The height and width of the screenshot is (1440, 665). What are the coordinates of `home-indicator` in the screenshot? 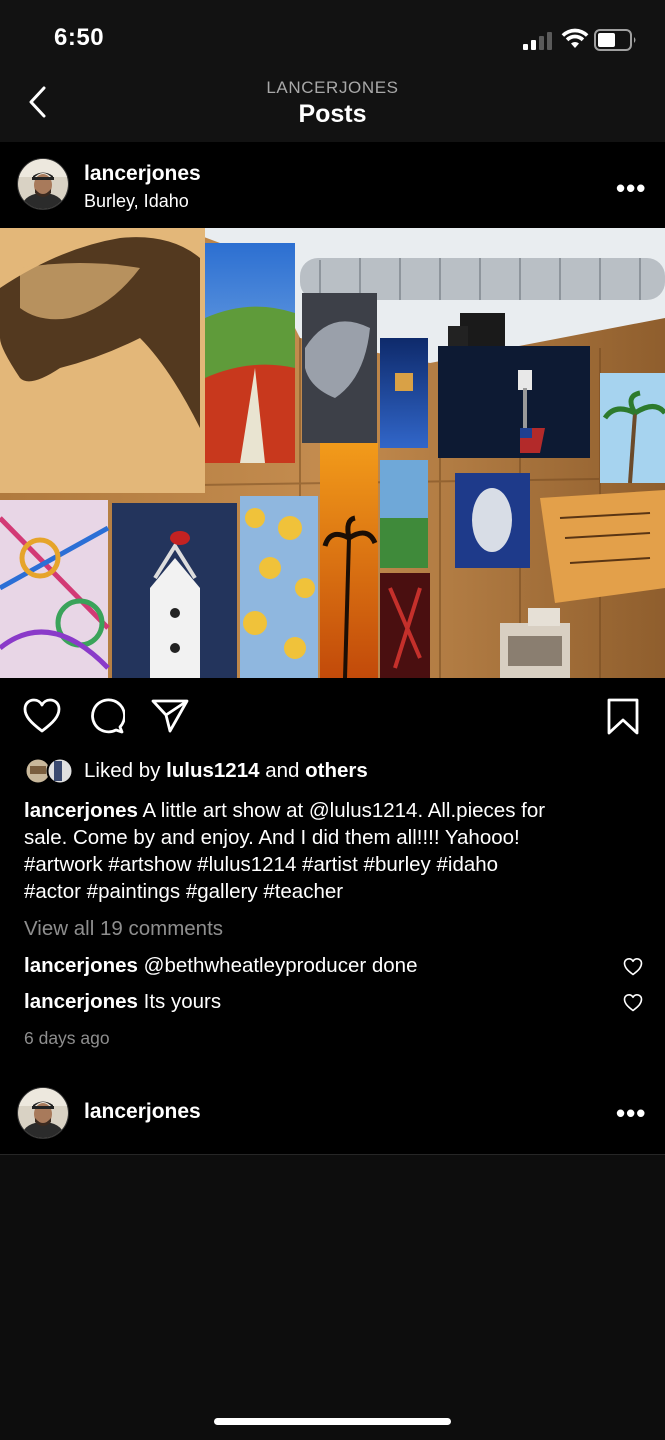 It's located at (332, 1421).